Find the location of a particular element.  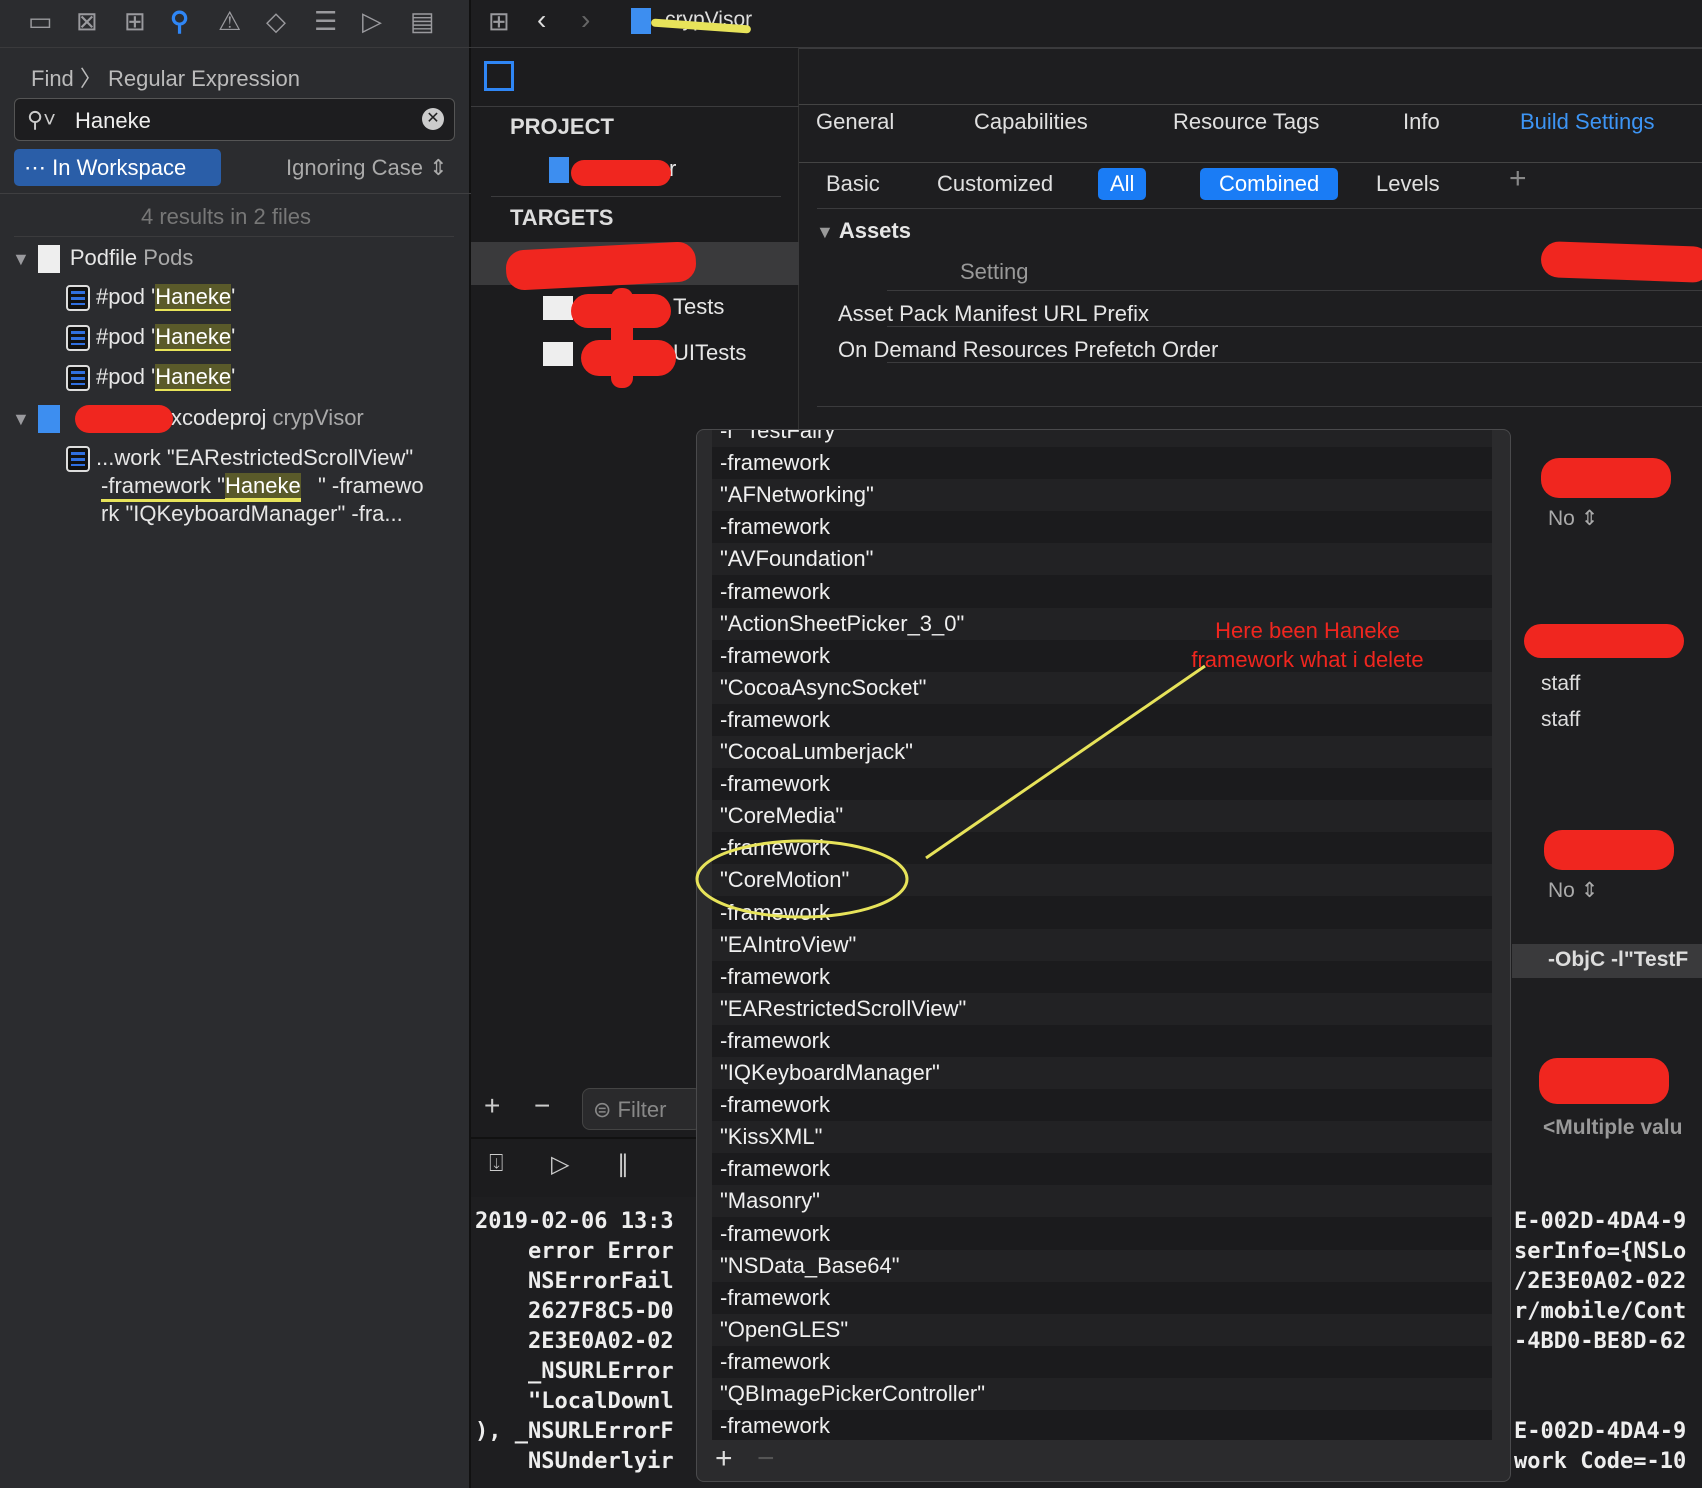

annotation-text: Here been Haneke framework what i delete is located at coordinates (1307, 645).